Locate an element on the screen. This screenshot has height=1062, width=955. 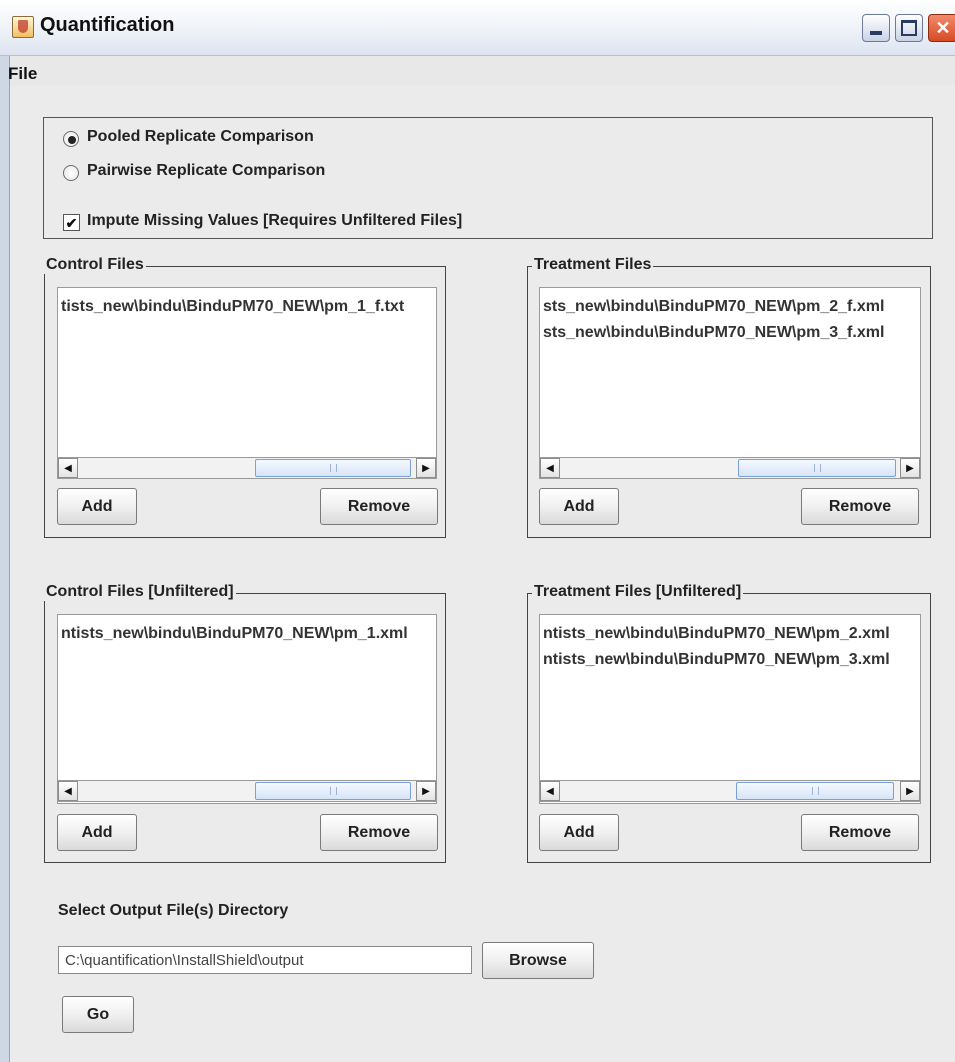
maximize-icon is located at coordinates (909, 28).